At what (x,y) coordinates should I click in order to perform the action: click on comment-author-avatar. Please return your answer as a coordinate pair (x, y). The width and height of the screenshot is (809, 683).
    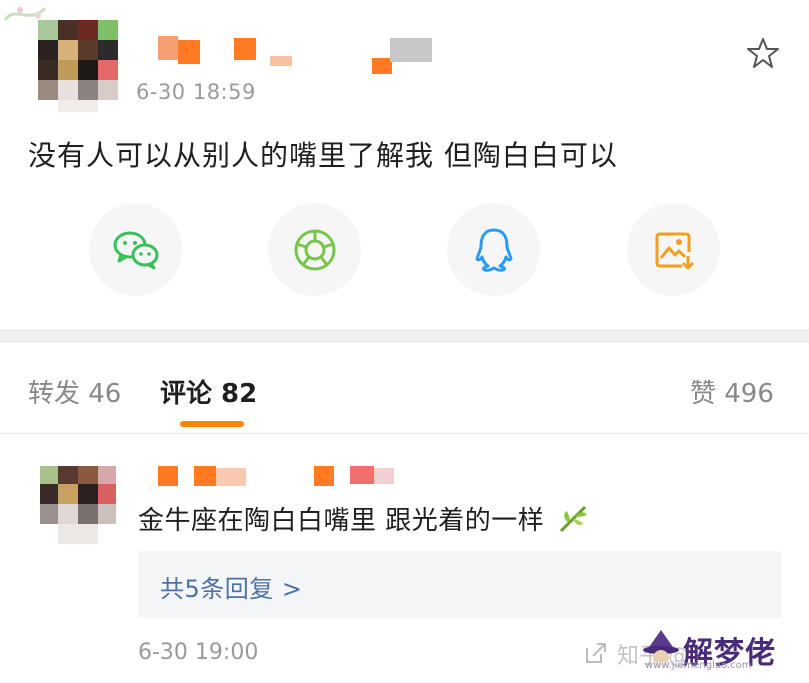
    Looking at the image, I should click on (79, 506).